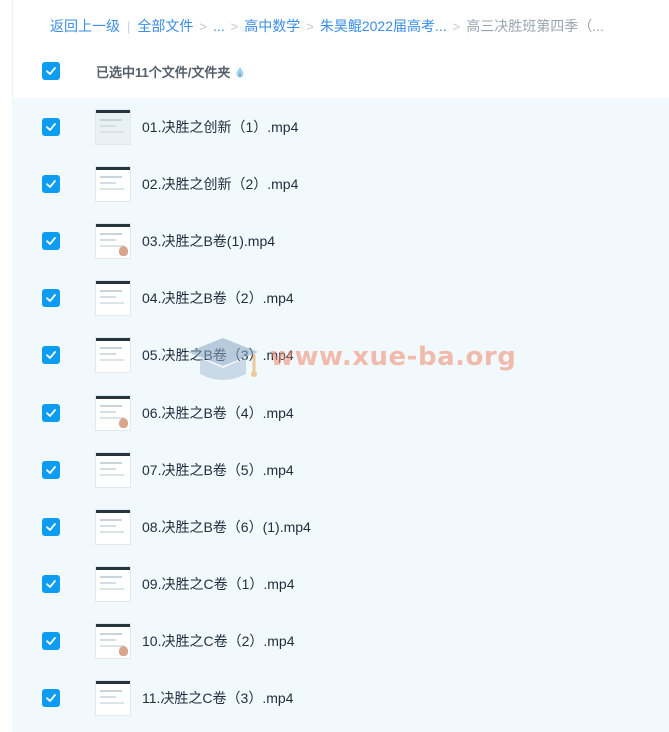 The width and height of the screenshot is (669, 732). What do you see at coordinates (218, 470) in the screenshot?
I see `file-name: 07.决胜之B卷（5）.mp4` at bounding box center [218, 470].